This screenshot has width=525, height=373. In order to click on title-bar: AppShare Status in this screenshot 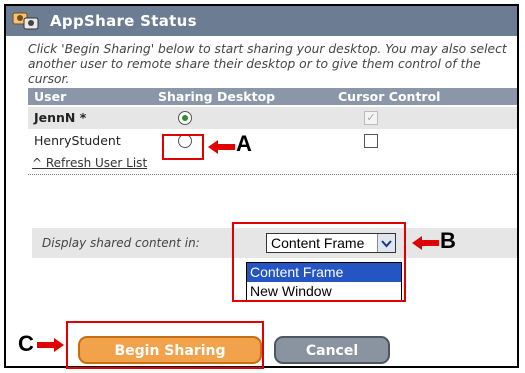, I will do `click(261, 21)`.